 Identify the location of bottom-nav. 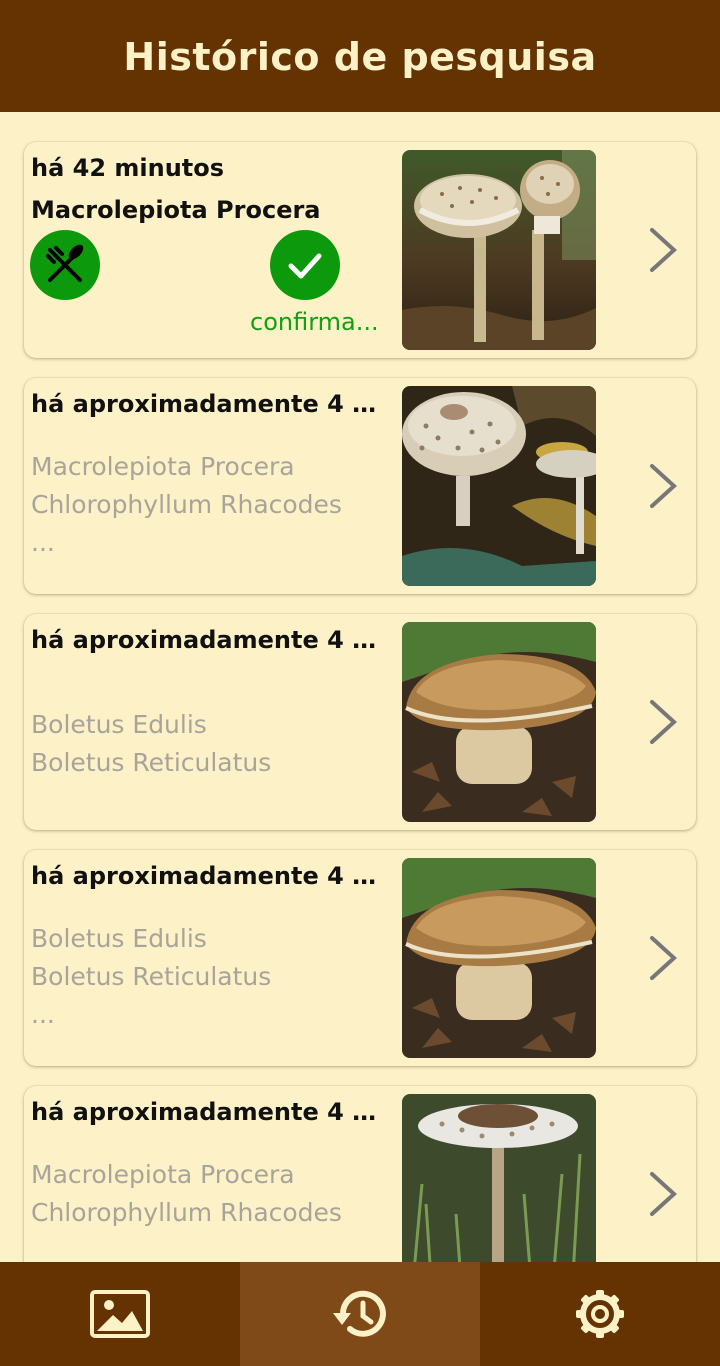
(360, 1314).